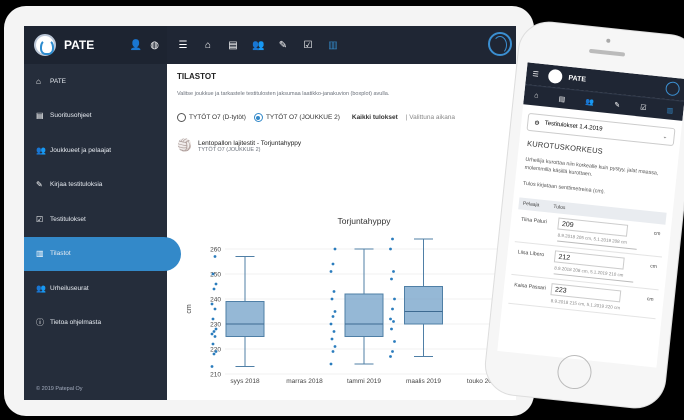 The image size is (684, 420). What do you see at coordinates (665, 136) in the screenshot?
I see `chevron-down-icon: ⌄` at bounding box center [665, 136].